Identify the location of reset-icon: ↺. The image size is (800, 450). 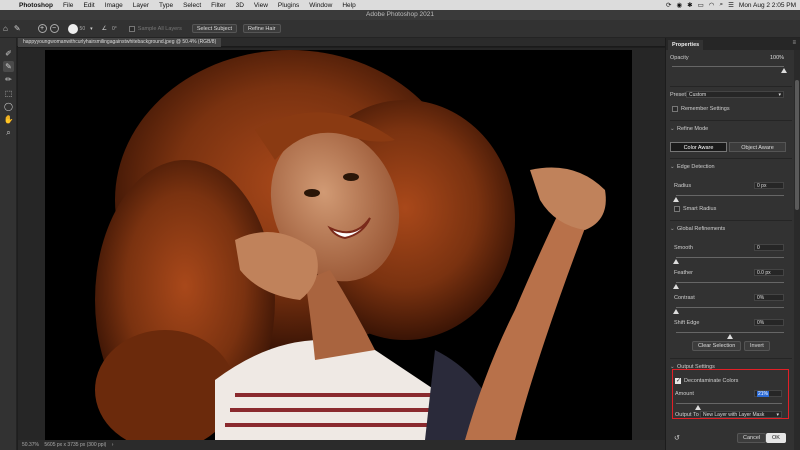
(677, 438).